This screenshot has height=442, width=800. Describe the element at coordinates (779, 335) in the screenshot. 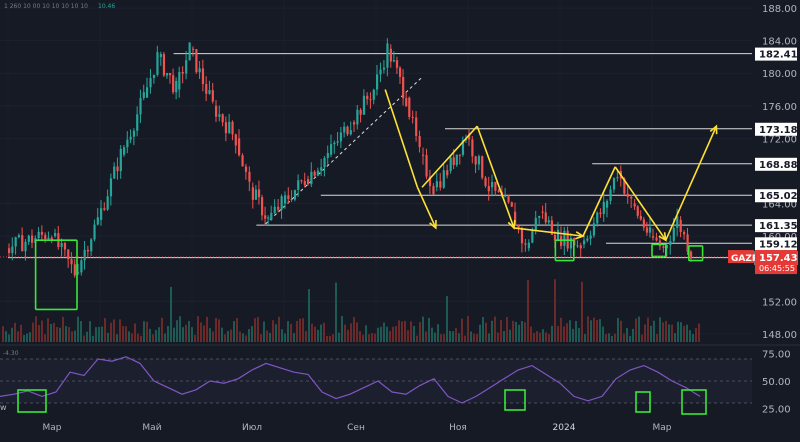

I see `price-tick-8: 148.00` at that location.